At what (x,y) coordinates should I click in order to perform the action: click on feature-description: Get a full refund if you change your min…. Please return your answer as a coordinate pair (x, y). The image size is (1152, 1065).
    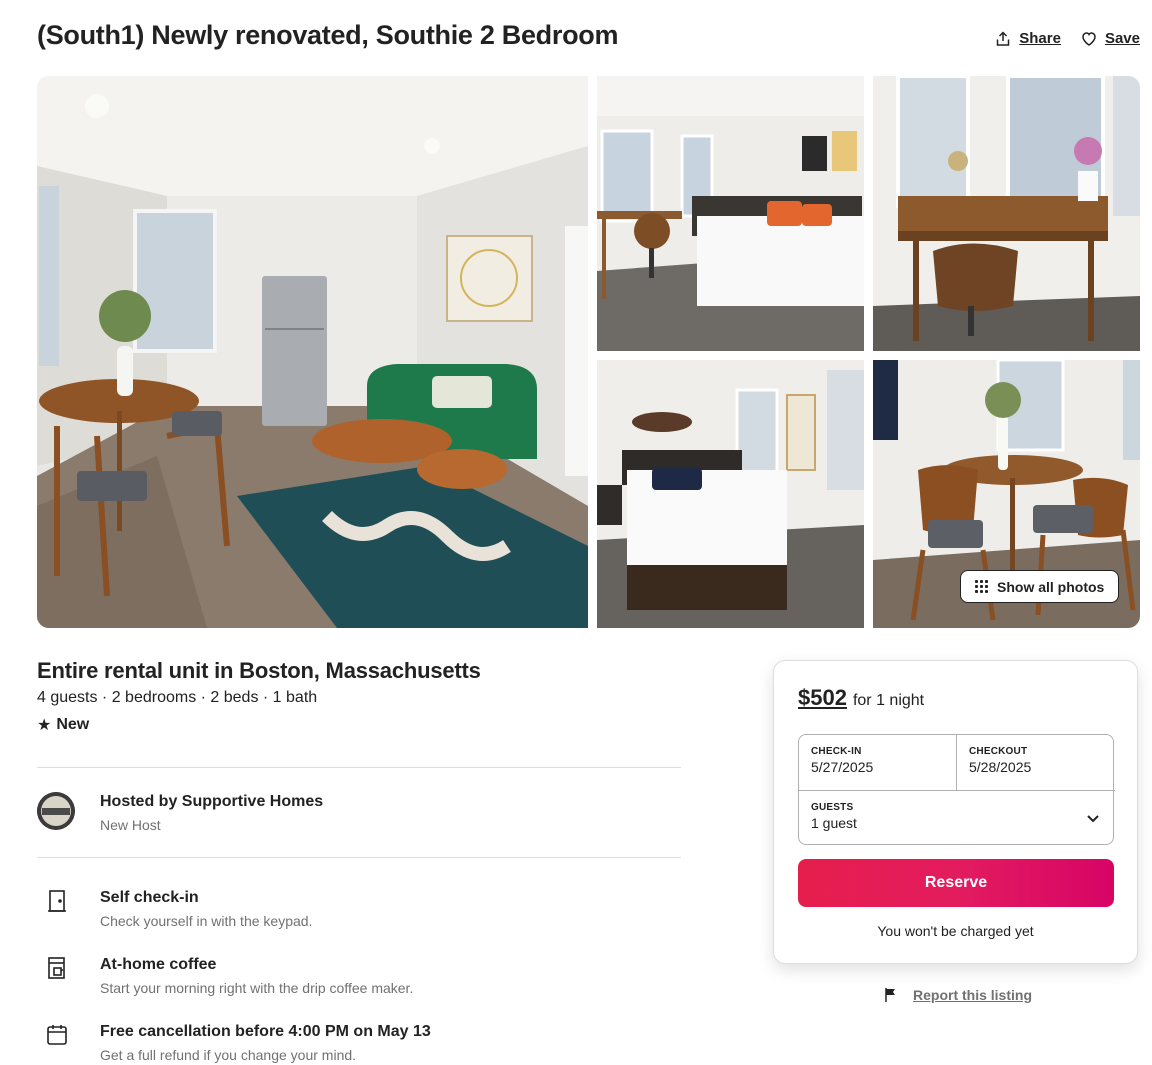
    Looking at the image, I should click on (228, 1055).